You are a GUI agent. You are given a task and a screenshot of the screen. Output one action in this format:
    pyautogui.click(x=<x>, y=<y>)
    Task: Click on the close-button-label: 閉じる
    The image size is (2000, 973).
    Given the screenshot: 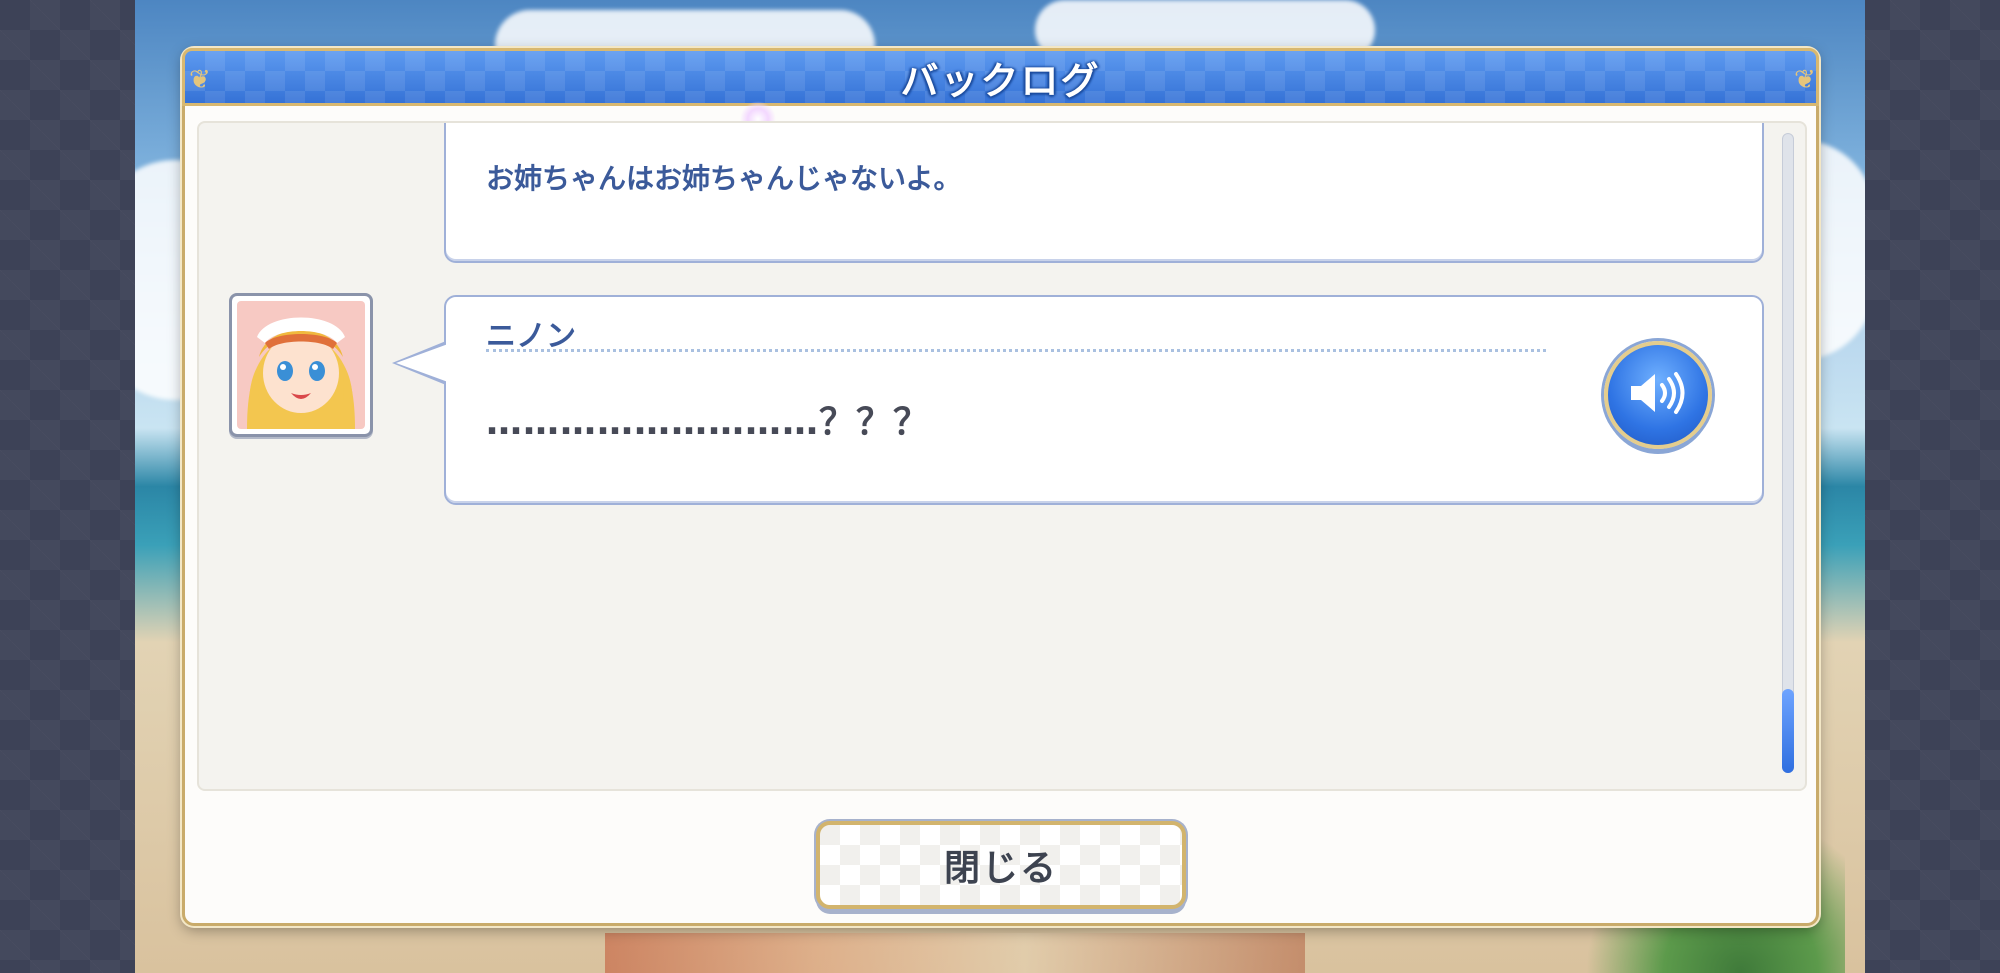 What is the action you would take?
    pyautogui.click(x=1000, y=868)
    